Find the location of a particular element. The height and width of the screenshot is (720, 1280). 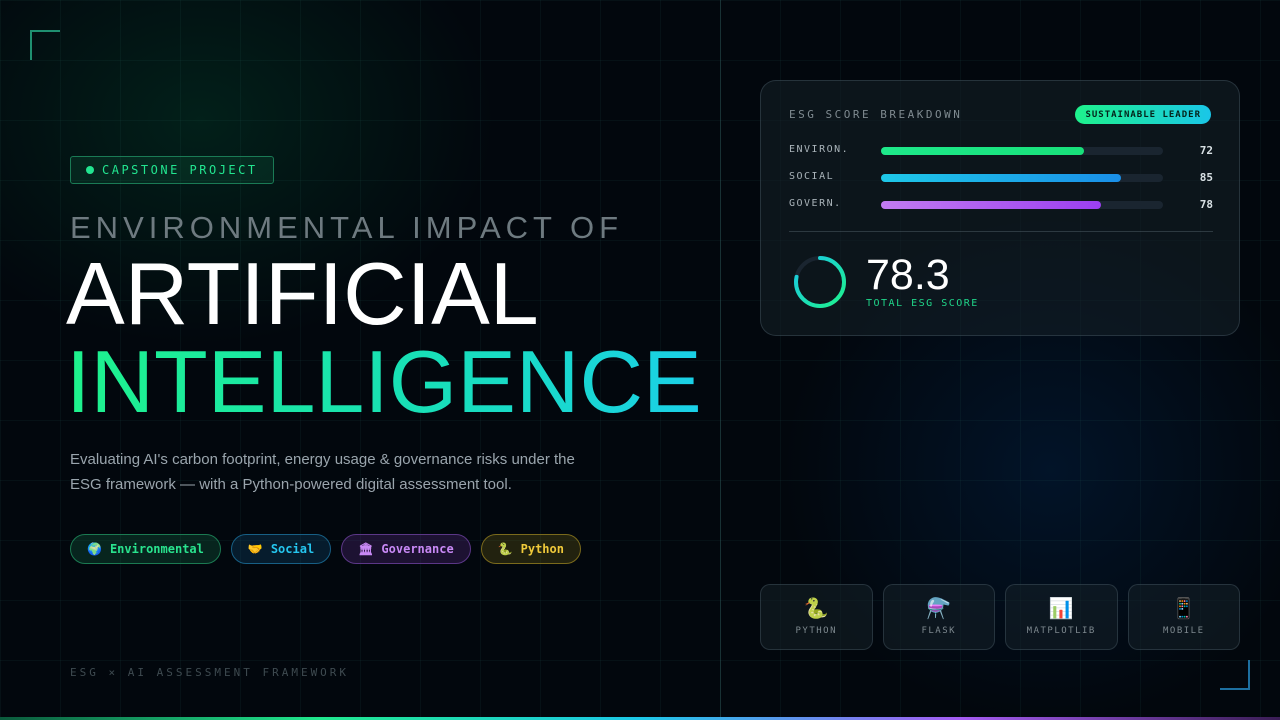

score-row-governance: GOVERN. 78 is located at coordinates (1001, 205).